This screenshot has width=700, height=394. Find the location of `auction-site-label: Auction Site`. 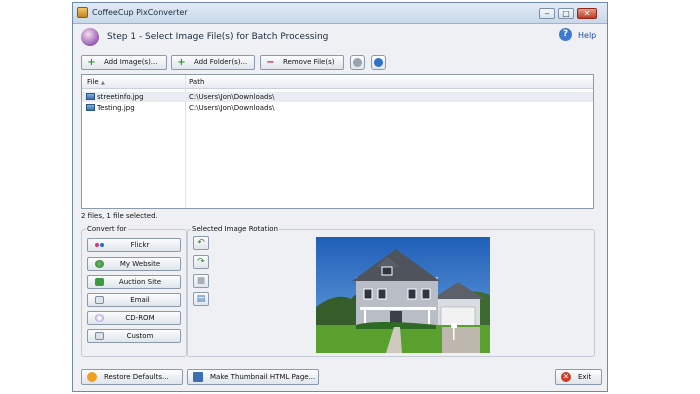

auction-site-label: Auction Site is located at coordinates (140, 282).